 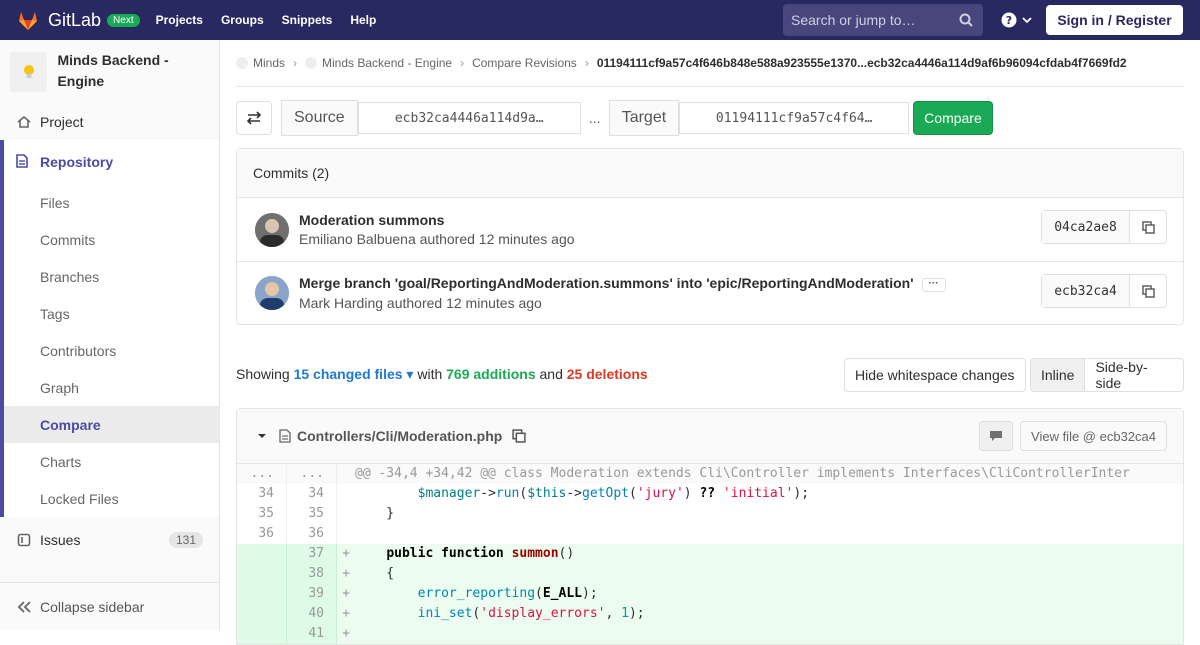 I want to click on sidebar-item-commits: Commits, so click(x=111, y=239).